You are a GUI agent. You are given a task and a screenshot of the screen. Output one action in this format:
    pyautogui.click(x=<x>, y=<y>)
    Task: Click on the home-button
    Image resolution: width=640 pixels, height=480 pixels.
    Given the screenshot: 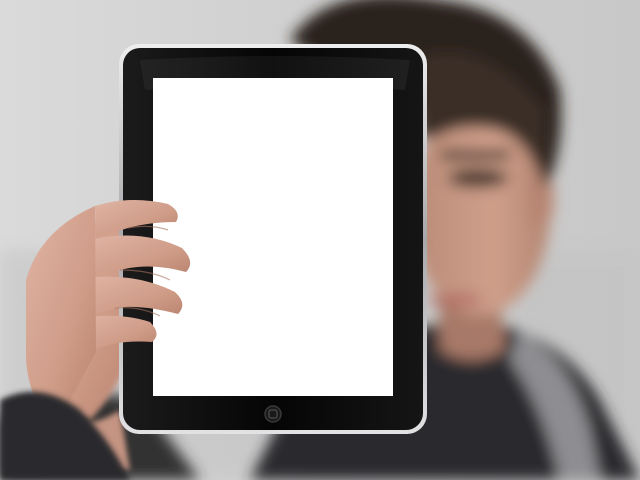 What is the action you would take?
    pyautogui.click(x=273, y=414)
    